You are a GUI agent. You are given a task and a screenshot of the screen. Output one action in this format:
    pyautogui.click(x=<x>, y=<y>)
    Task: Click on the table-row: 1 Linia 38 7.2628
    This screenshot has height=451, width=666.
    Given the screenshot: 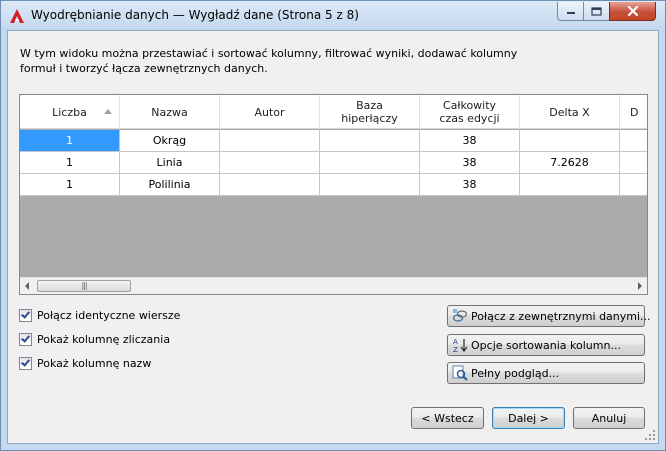 What is the action you would take?
    pyautogui.click(x=333, y=163)
    